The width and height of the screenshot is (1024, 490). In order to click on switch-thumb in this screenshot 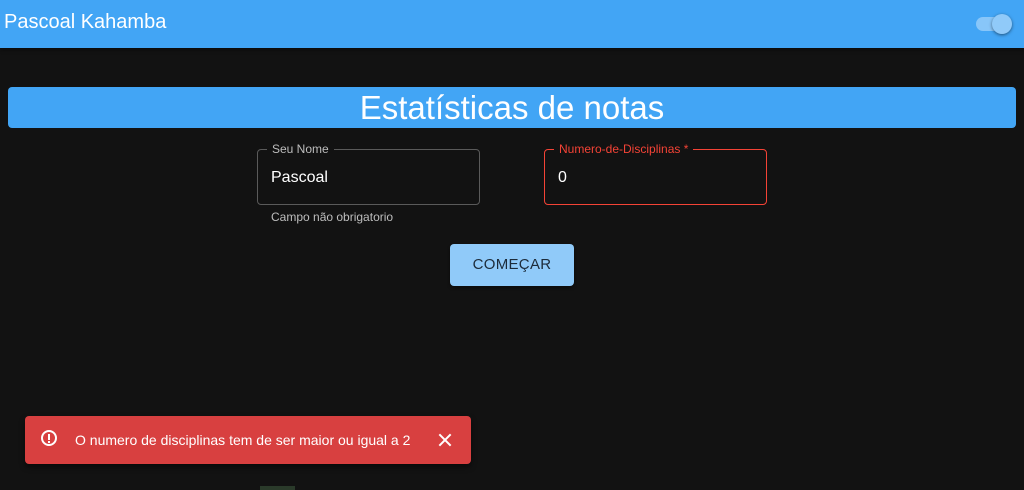, I will do `click(1002, 24)`.